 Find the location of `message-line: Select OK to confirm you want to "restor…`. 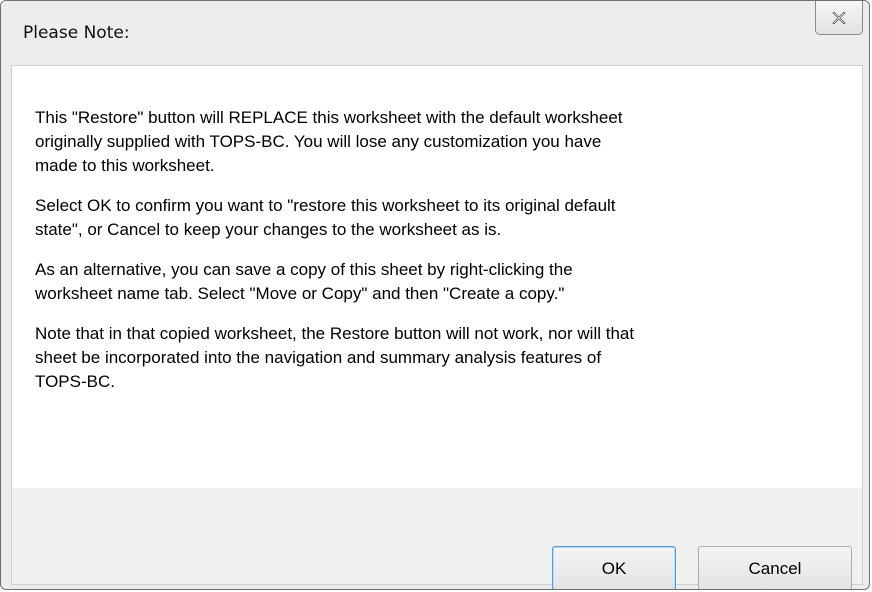

message-line: Select OK to confirm you want to "restor… is located at coordinates (325, 205).